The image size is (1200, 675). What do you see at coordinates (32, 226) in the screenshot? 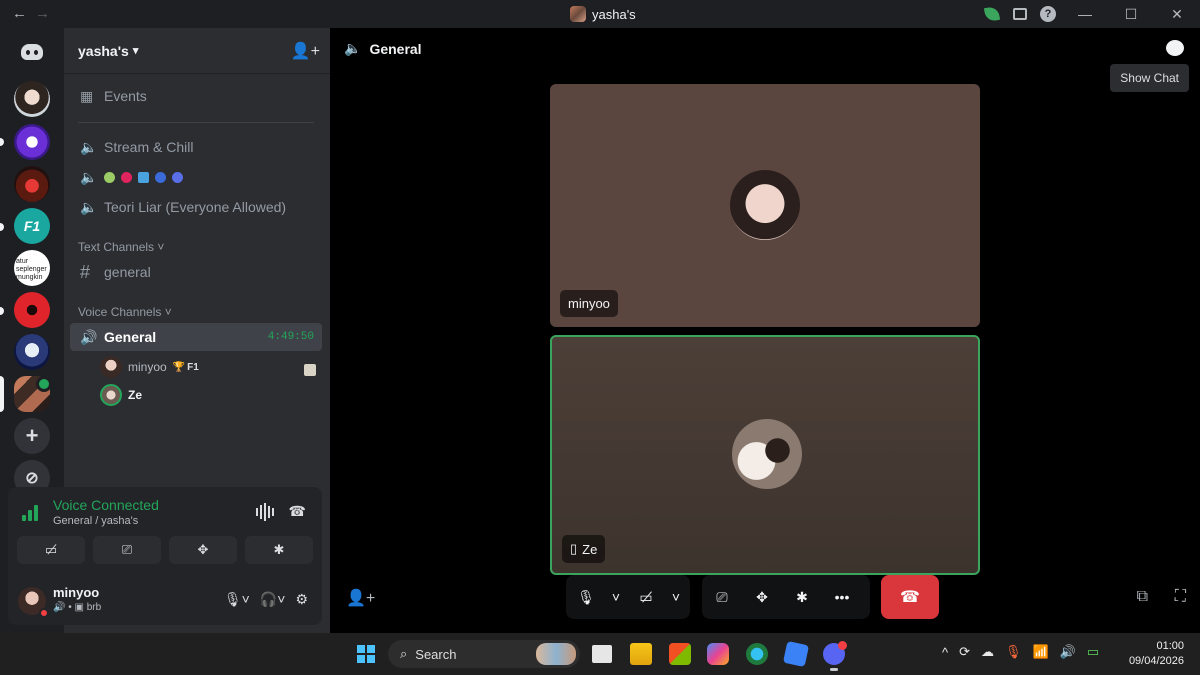
I see `server-f1: F1` at bounding box center [32, 226].